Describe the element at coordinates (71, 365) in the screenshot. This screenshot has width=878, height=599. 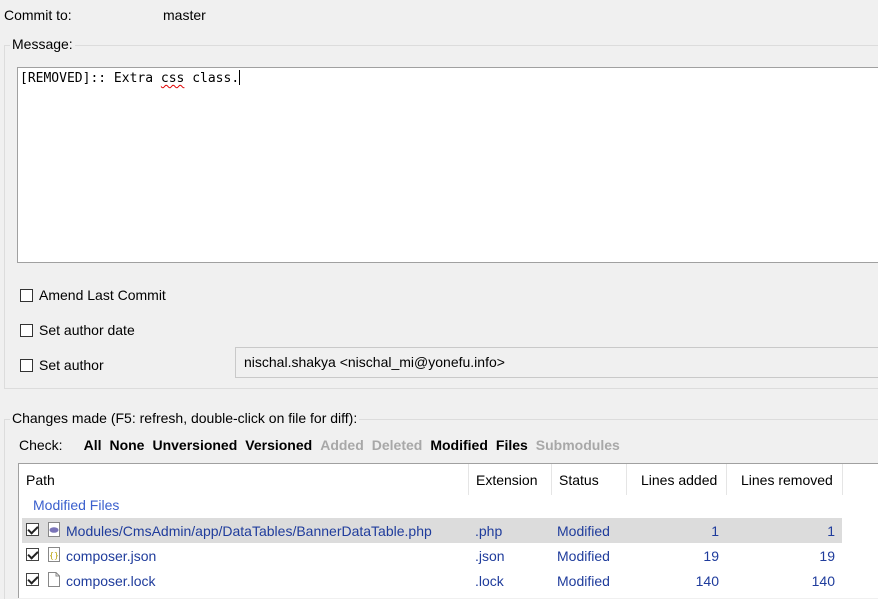
I see `set-author-label: Set author` at that location.